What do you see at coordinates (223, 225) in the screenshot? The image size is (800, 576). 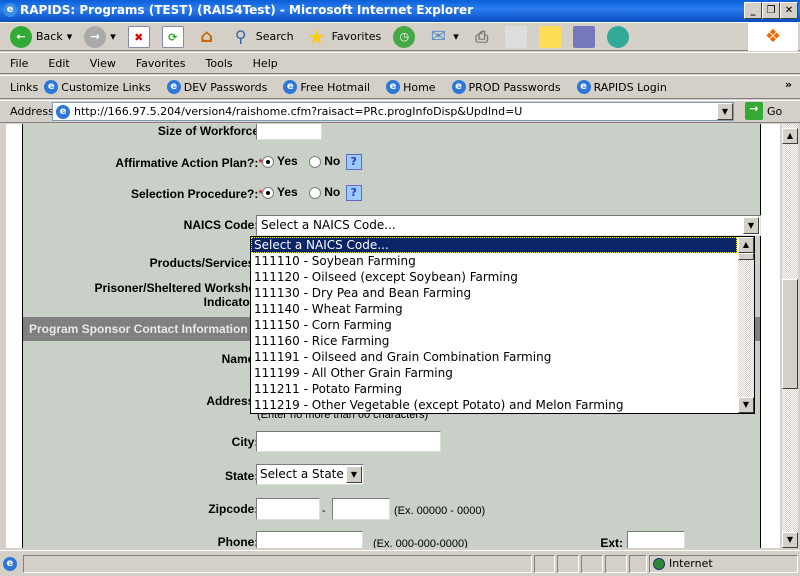 I see `naics-label: NAICS Code:*` at bounding box center [223, 225].